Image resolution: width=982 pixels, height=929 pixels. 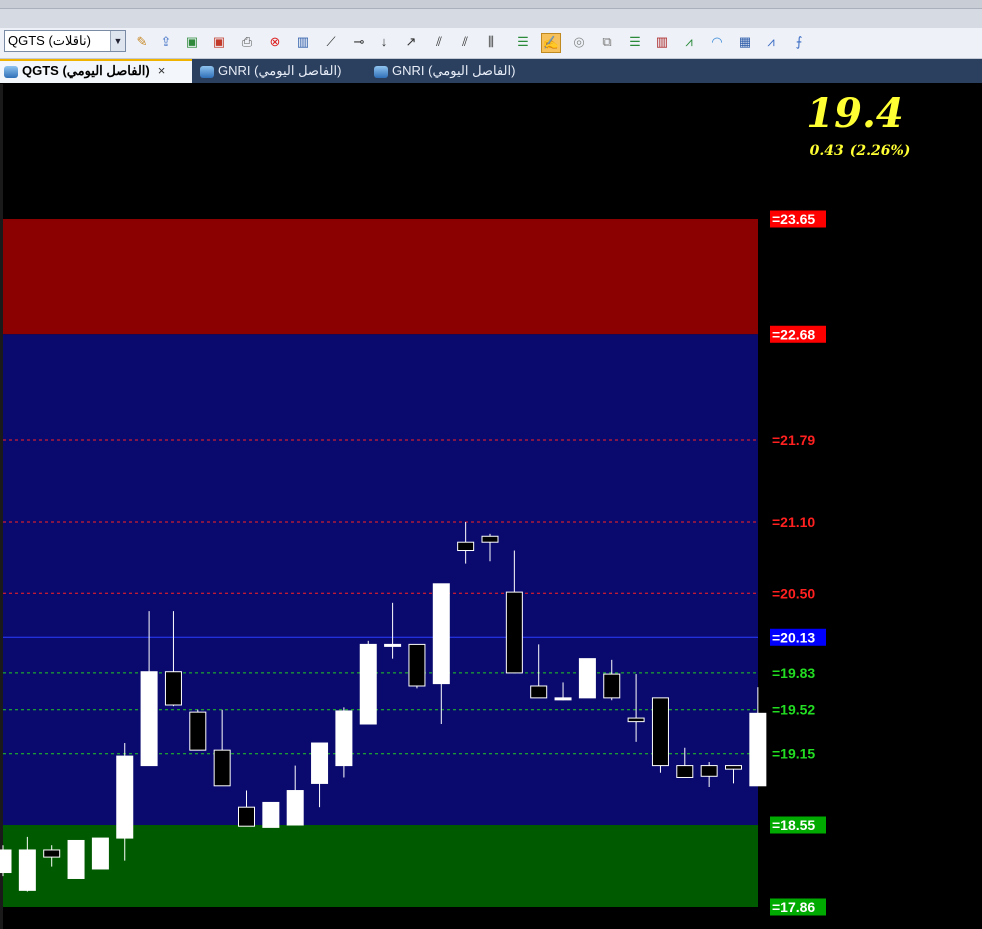 I want to click on arc-icon: ◠, so click(x=717, y=42).